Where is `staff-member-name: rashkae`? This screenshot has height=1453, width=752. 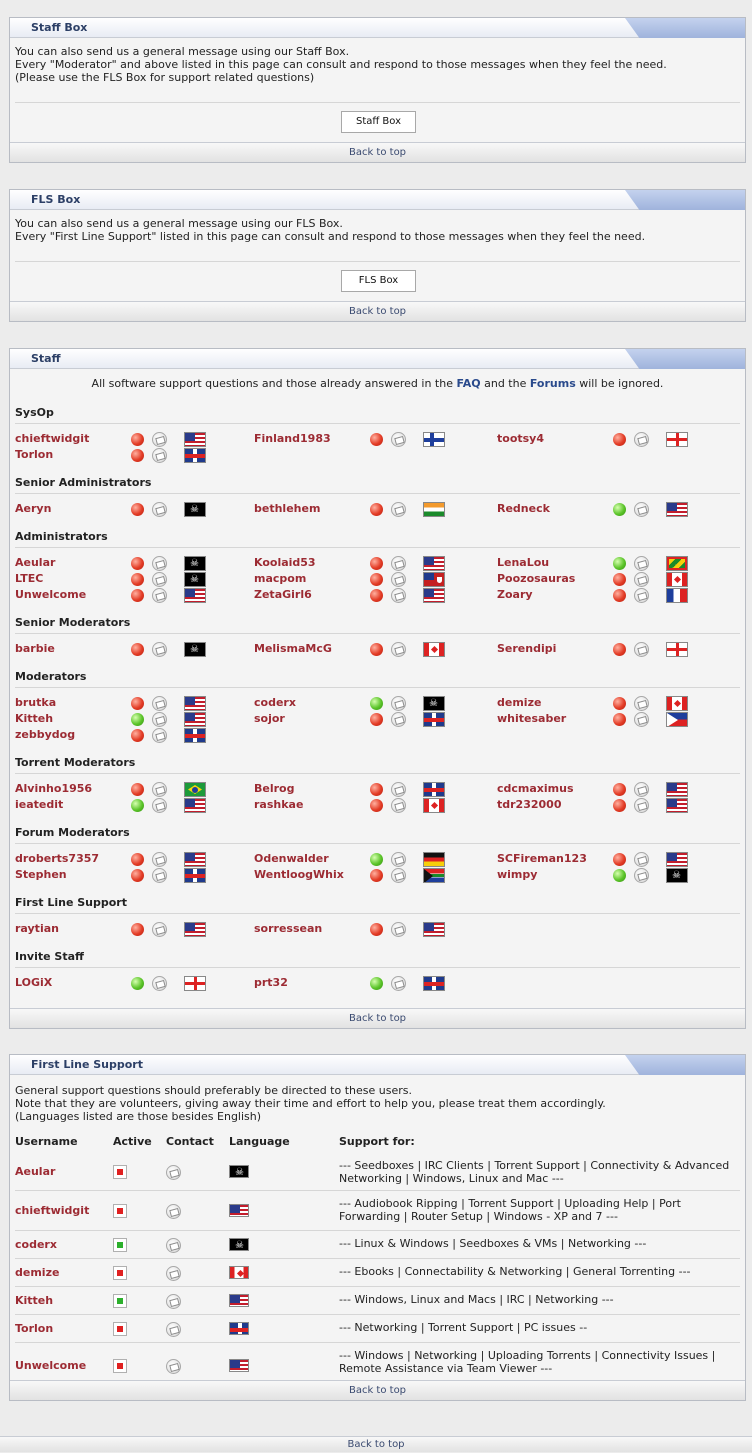
staff-member-name: rashkae is located at coordinates (278, 804).